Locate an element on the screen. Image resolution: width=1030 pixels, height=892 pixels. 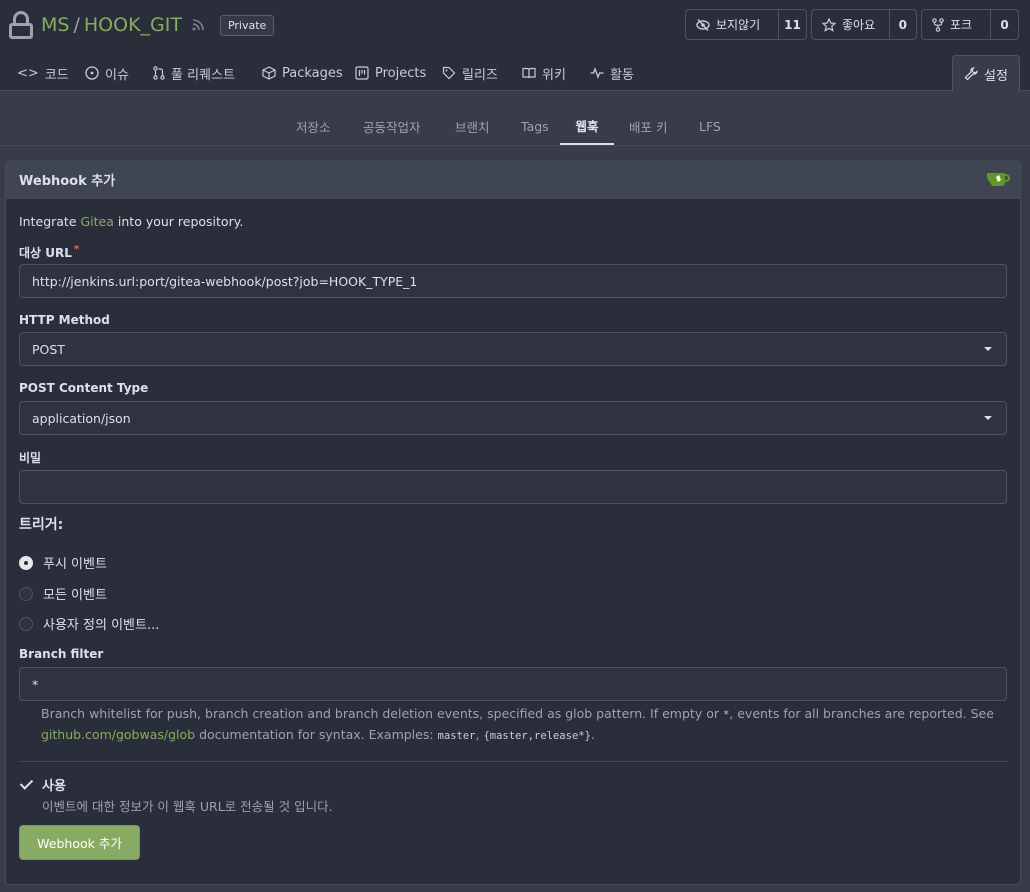
star-label: 좋아요 is located at coordinates (859, 25).